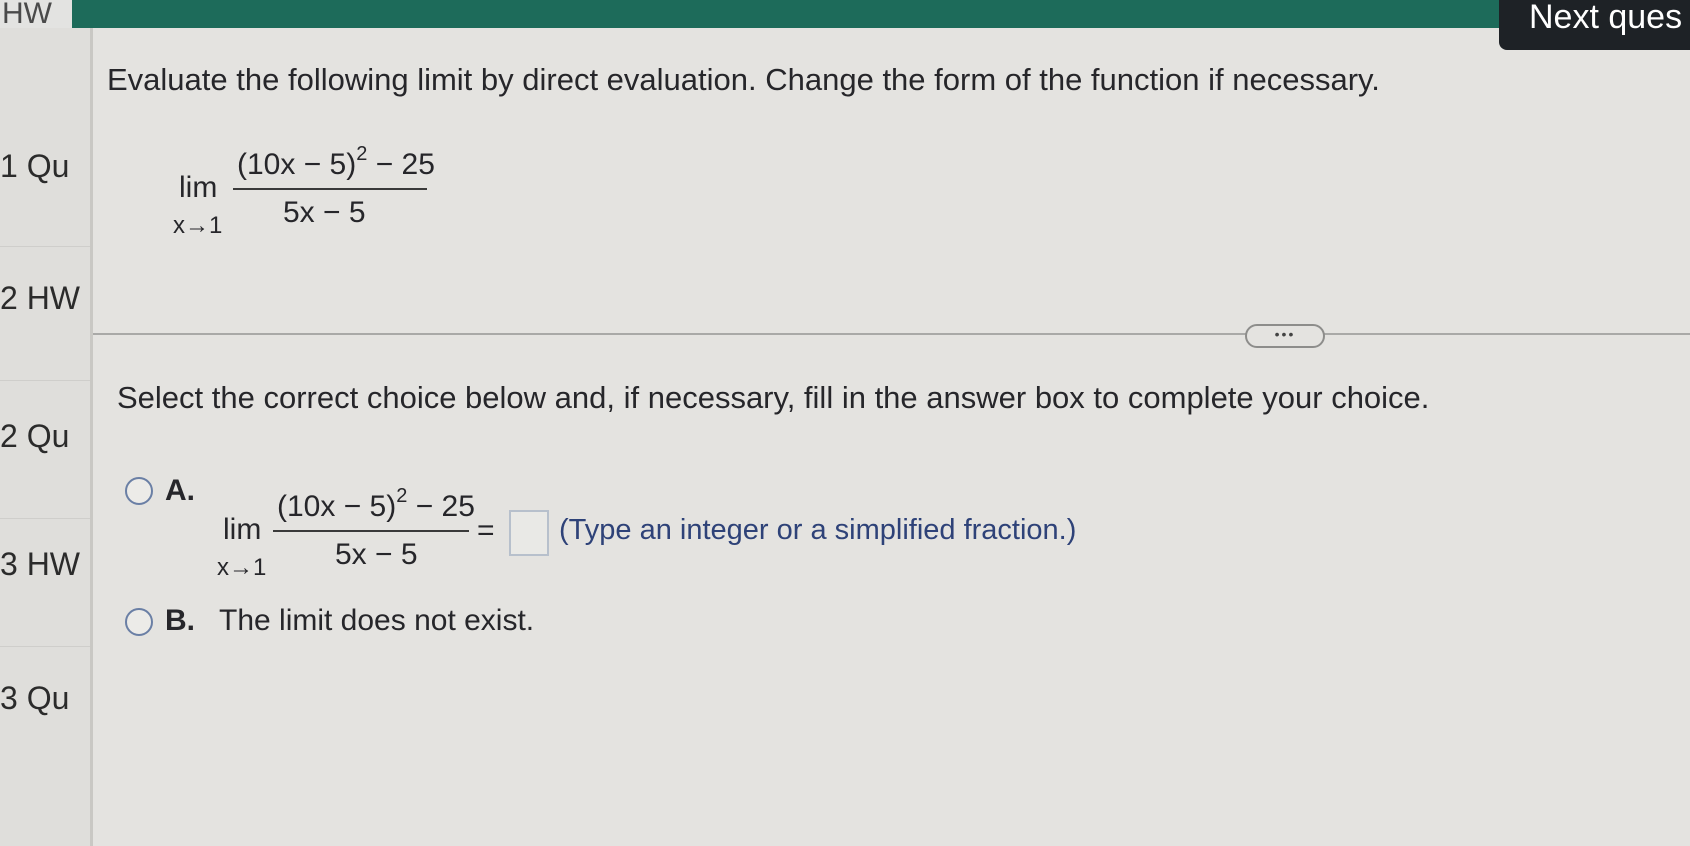 This screenshot has height=846, width=1690. I want to click on equals-sign: =, so click(486, 530).